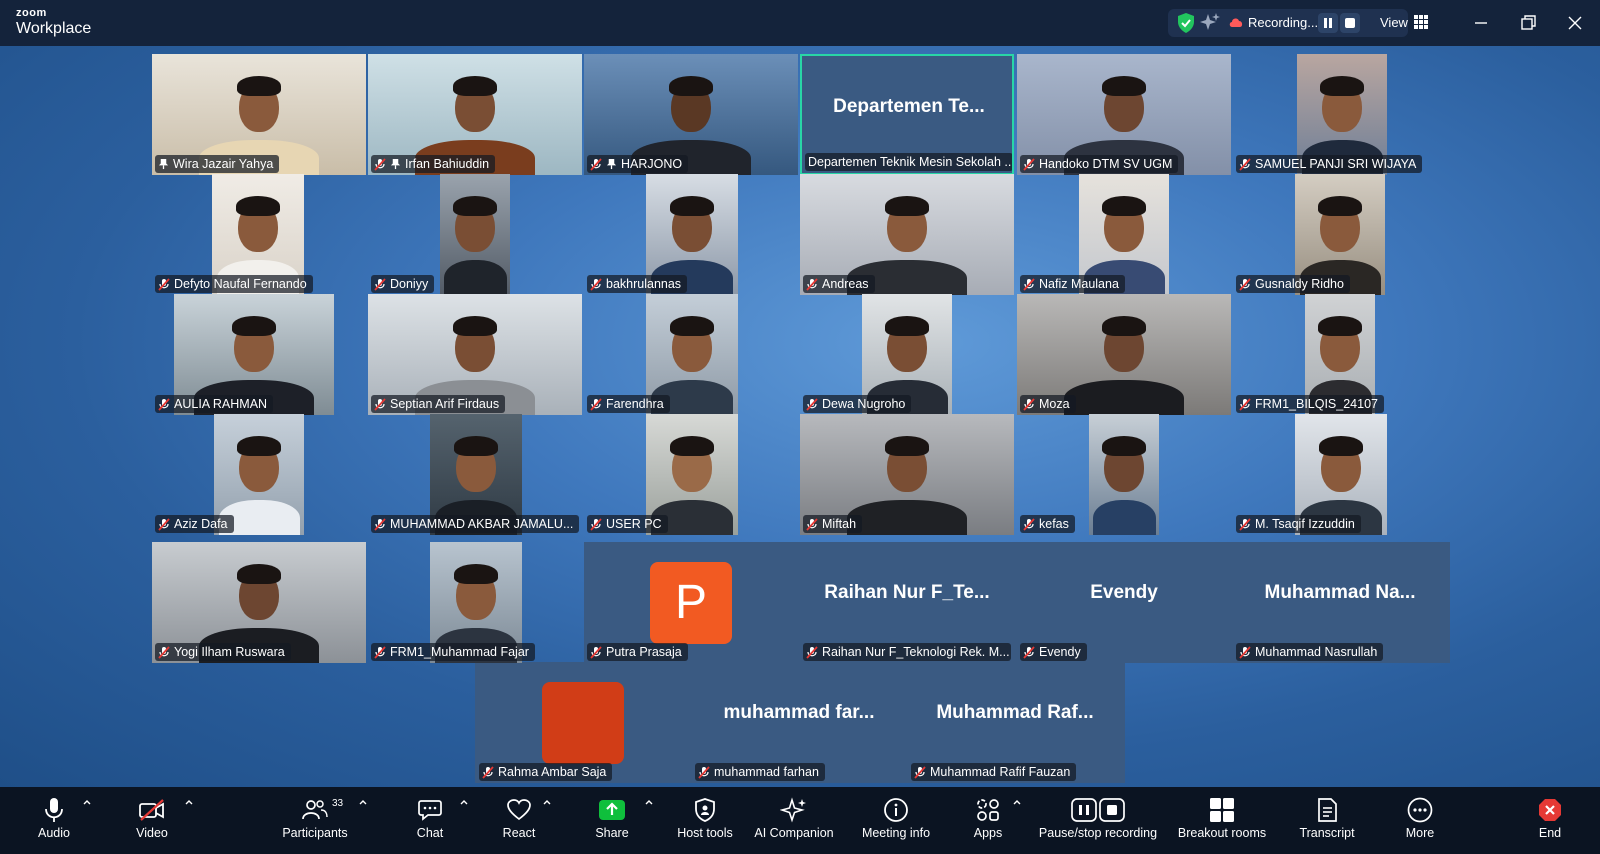 Image resolution: width=1600 pixels, height=854 pixels. I want to click on meeting-info-button: Meeting info, so click(896, 820).